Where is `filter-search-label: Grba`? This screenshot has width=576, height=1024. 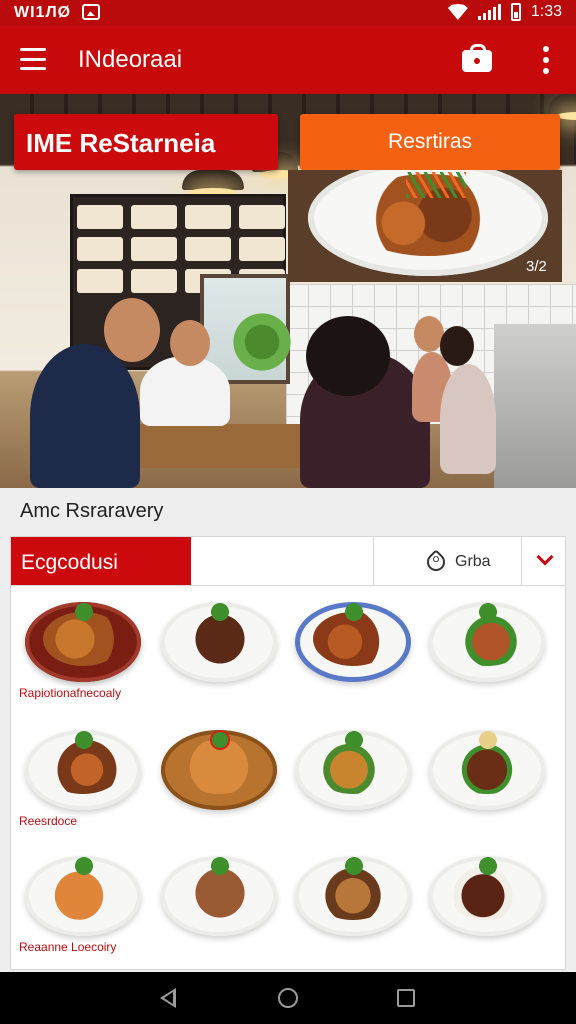 filter-search-label: Grba is located at coordinates (473, 561).